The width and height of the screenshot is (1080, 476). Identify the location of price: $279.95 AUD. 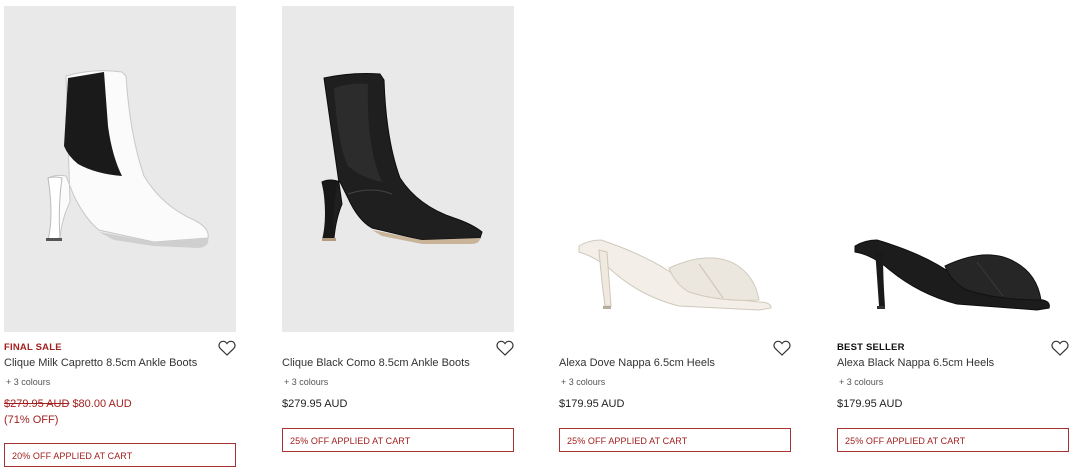
(315, 404).